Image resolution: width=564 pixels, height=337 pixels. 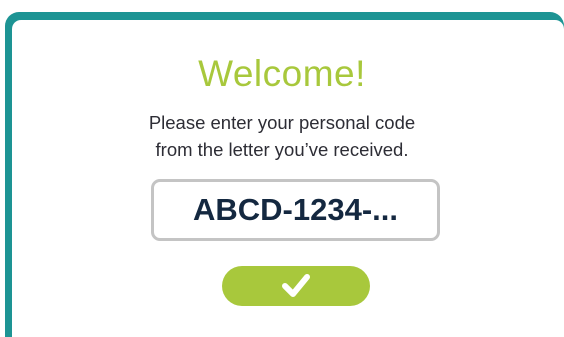 What do you see at coordinates (282, 122) in the screenshot?
I see `instruction-line-1: Please enter your personal code` at bounding box center [282, 122].